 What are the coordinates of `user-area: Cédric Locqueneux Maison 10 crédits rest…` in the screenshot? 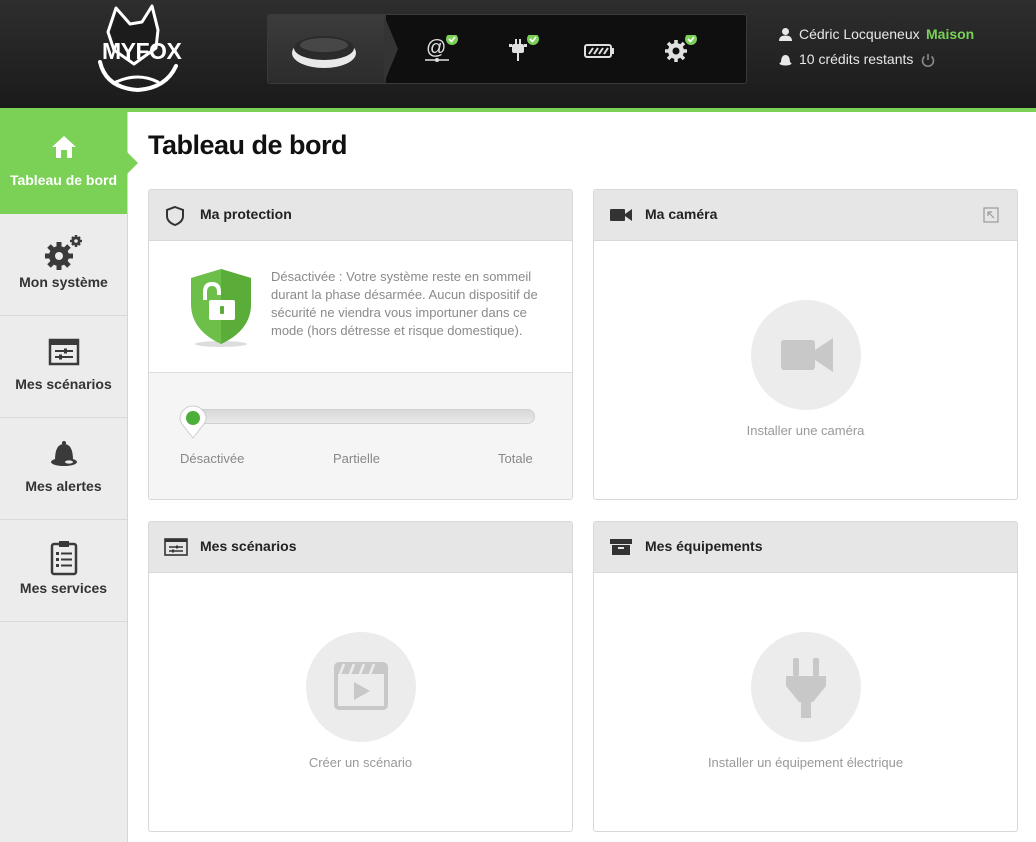 It's located at (898, 49).